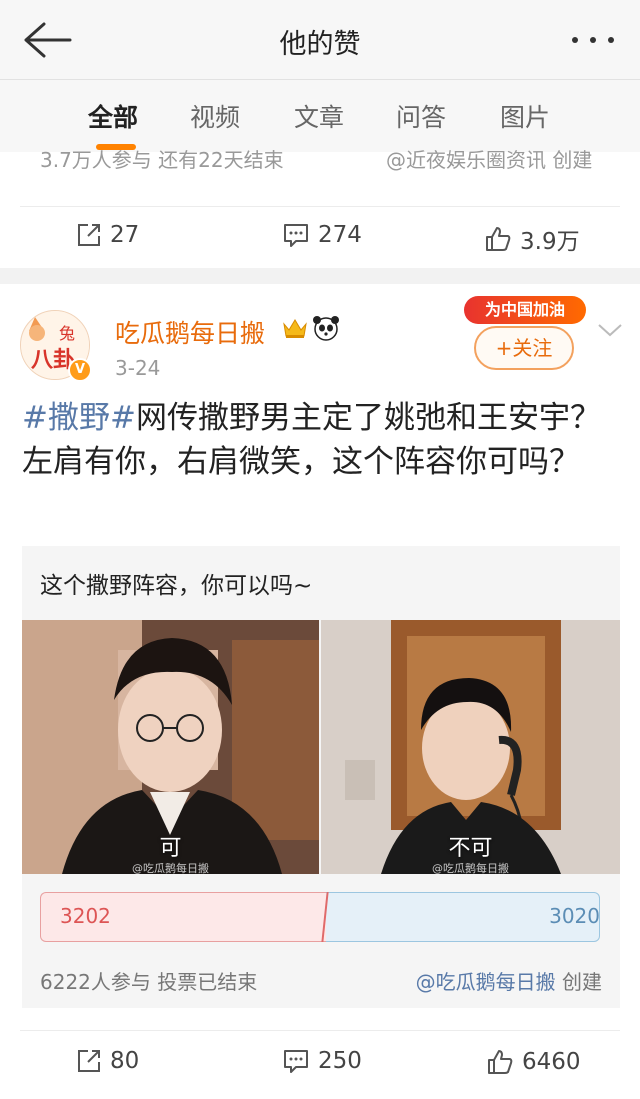 The image size is (640, 1099). I want to click on category-tabs: 全部 视频 文章 问答 图片, so click(320, 116).